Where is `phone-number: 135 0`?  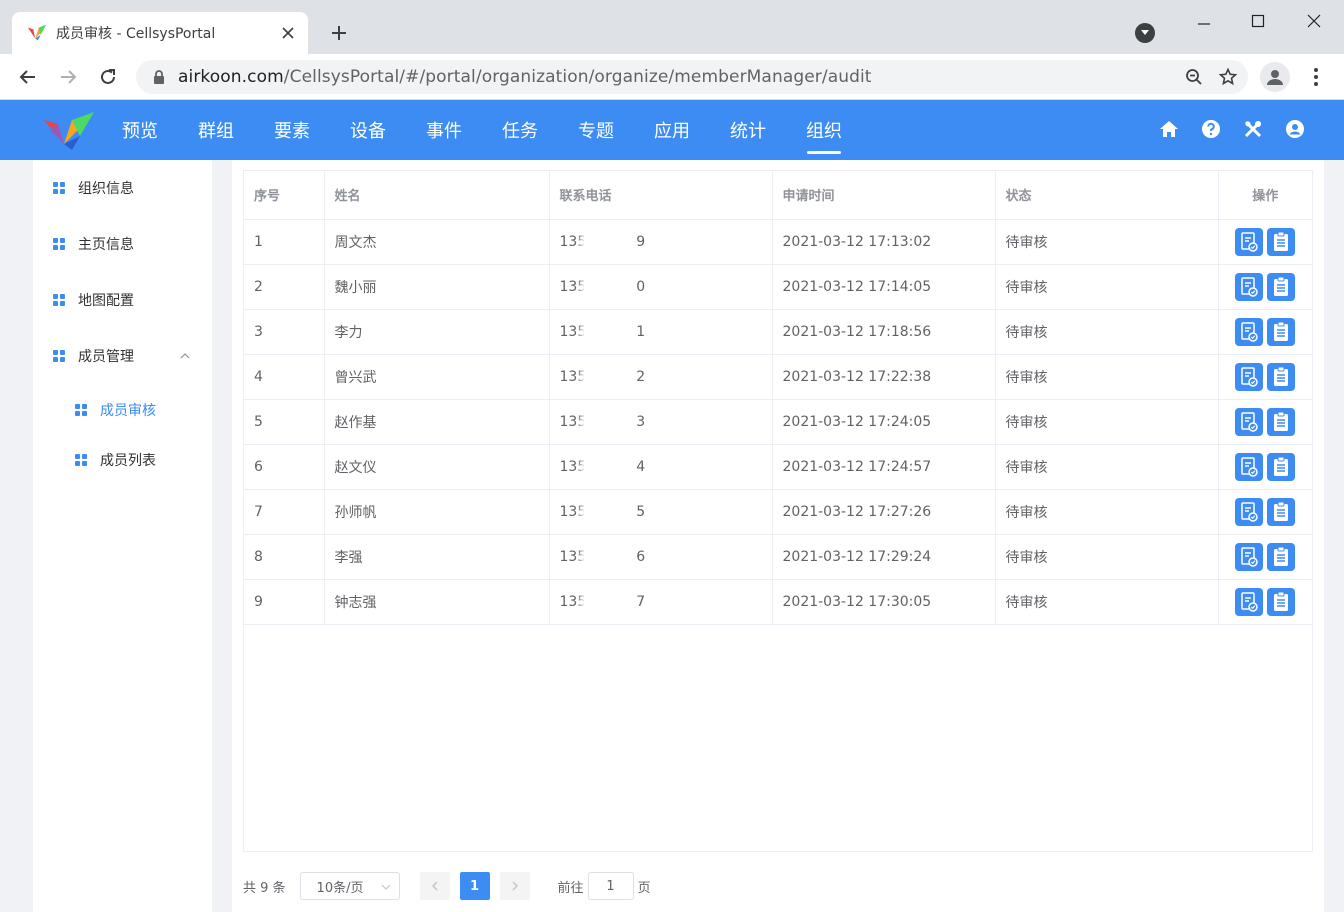
phone-number: 135 0 is located at coordinates (602, 286).